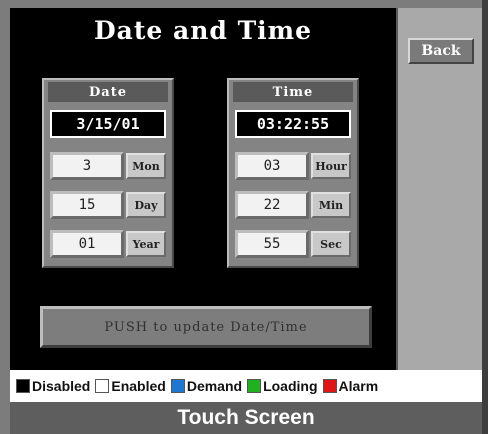 This screenshot has width=488, height=434. Describe the element at coordinates (214, 386) in the screenshot. I see `legend-label: Demand` at that location.